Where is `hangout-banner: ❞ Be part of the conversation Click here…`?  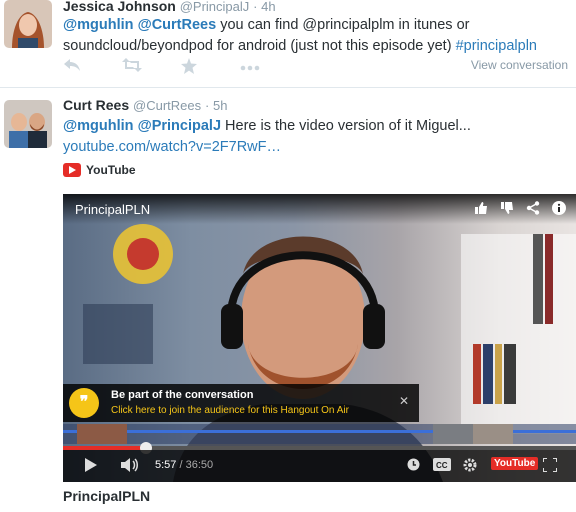
hangout-banner: ❞ Be part of the conversation Click here… is located at coordinates (241, 403).